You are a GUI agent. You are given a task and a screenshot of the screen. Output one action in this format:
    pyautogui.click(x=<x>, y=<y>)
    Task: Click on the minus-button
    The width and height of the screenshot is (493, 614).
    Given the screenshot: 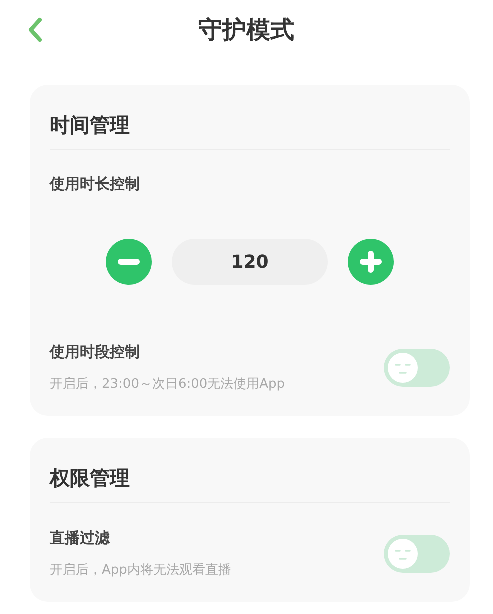 What is the action you would take?
    pyautogui.click(x=129, y=262)
    